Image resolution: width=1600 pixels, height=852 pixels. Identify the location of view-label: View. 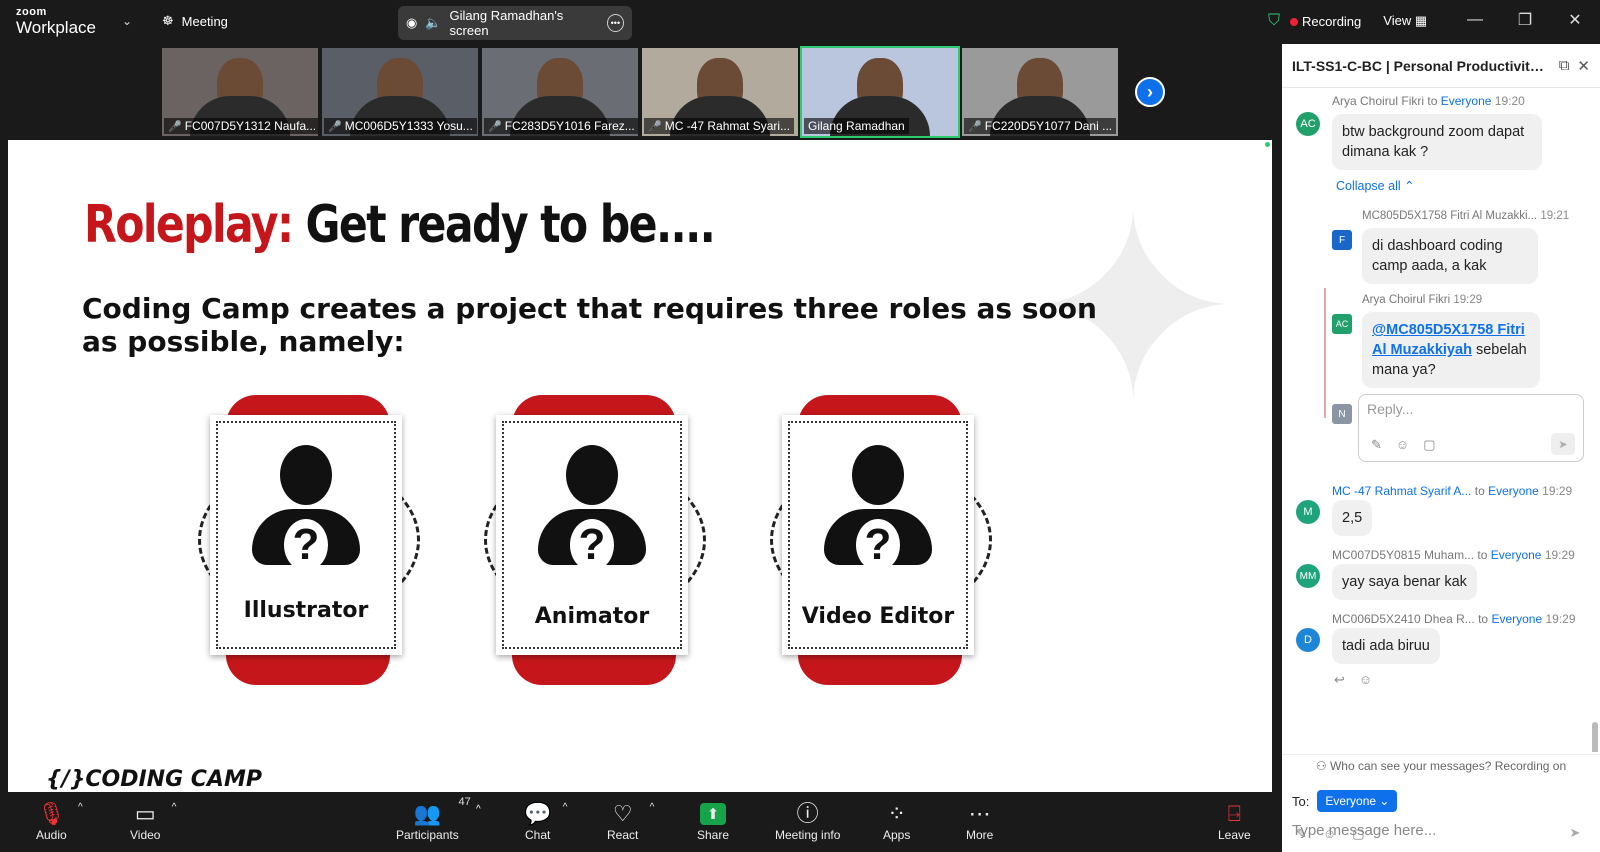
(1397, 20).